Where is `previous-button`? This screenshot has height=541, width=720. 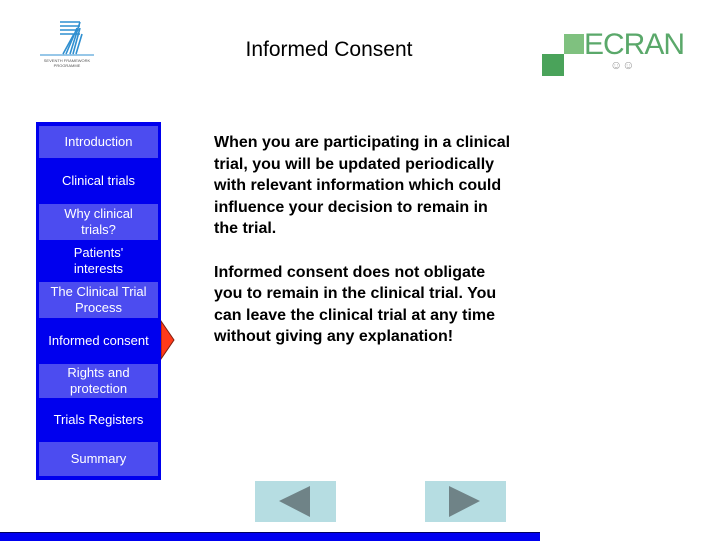 previous-button is located at coordinates (295, 501).